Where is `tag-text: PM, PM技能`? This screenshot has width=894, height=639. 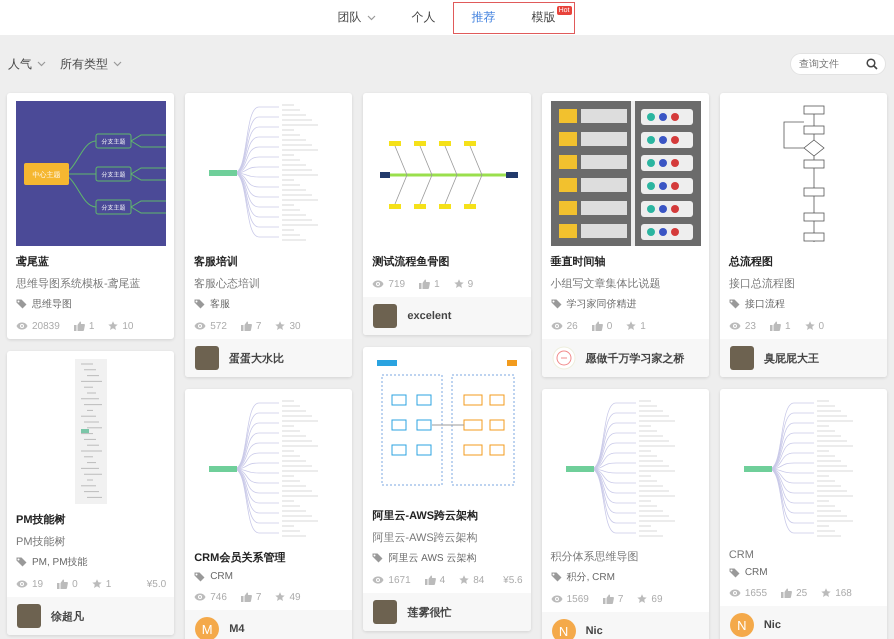 tag-text: PM, PM技能 is located at coordinates (60, 562).